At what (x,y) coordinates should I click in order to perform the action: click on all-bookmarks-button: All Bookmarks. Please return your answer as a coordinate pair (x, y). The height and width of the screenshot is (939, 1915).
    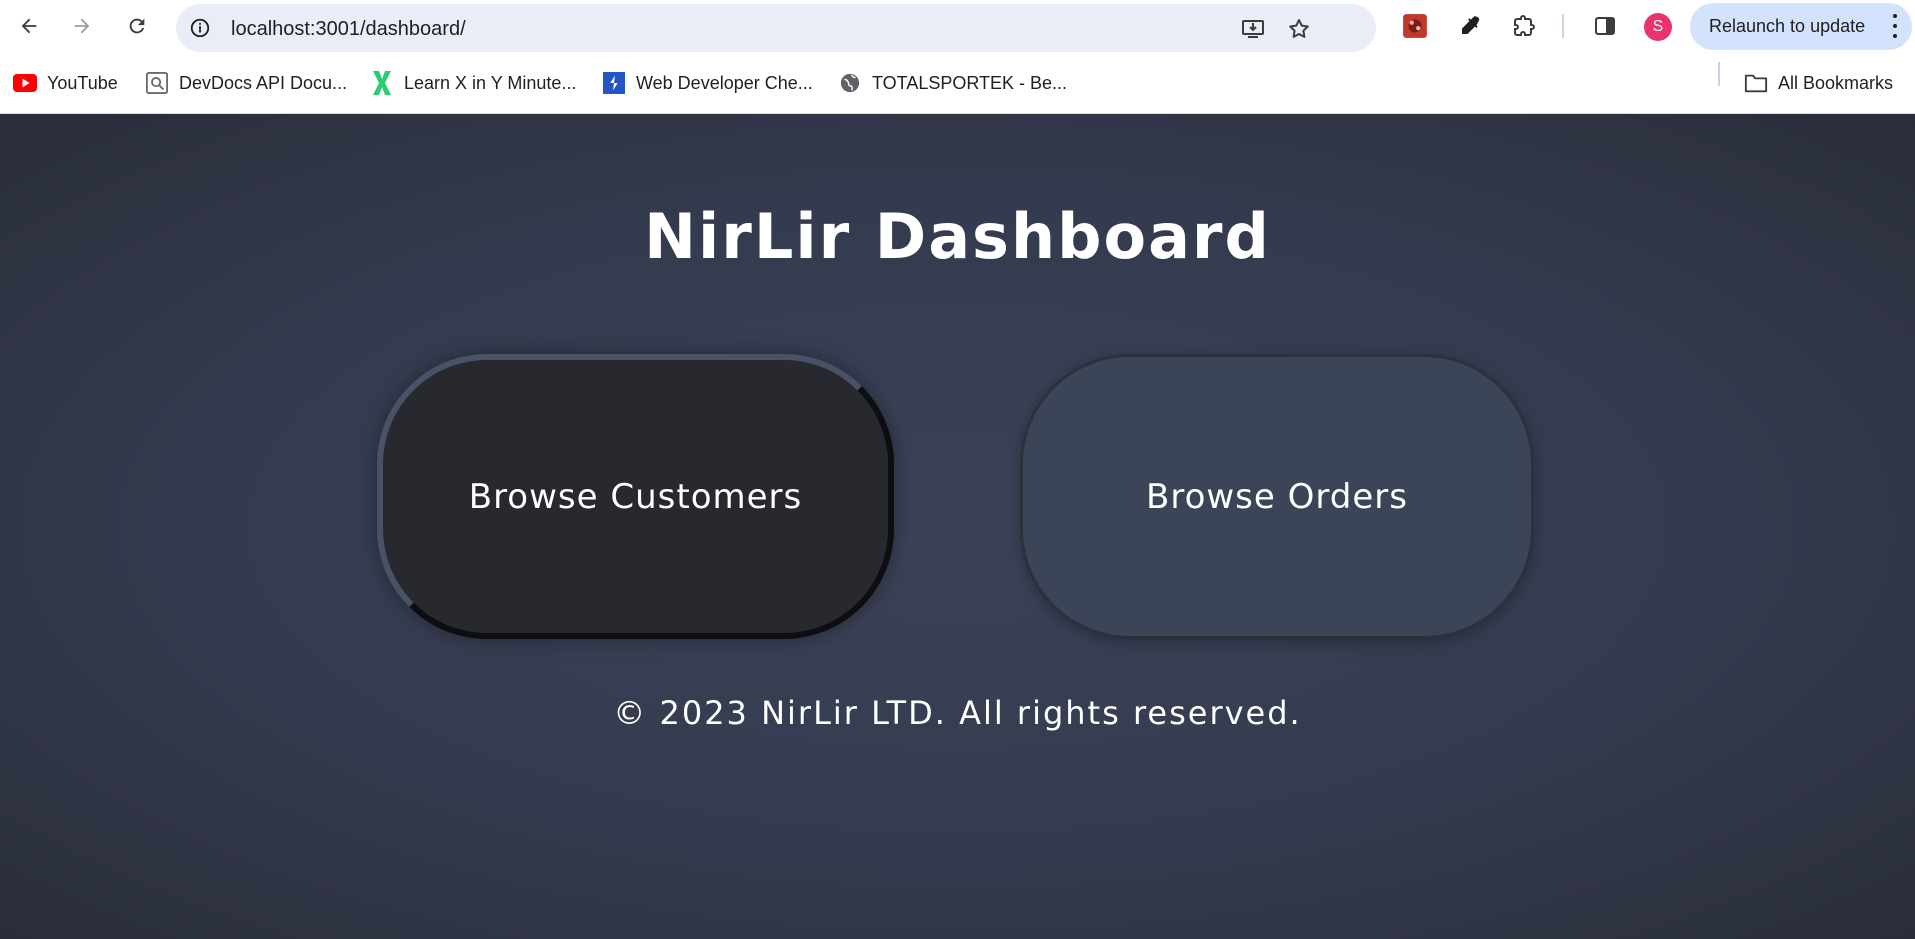
    Looking at the image, I should click on (1818, 83).